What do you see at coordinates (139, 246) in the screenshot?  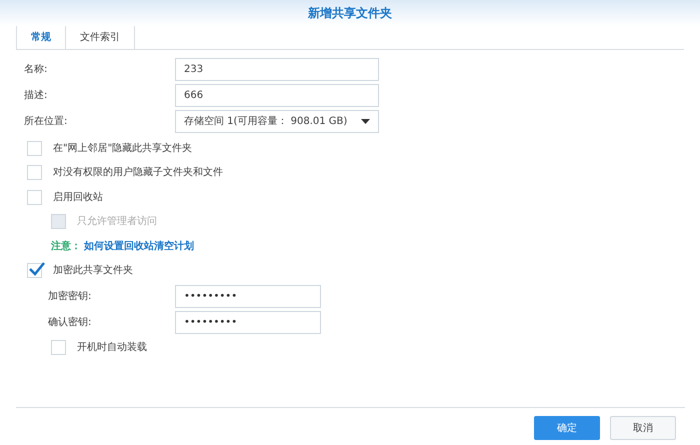 I see `help-link: 如何设置回收站清空计划` at bounding box center [139, 246].